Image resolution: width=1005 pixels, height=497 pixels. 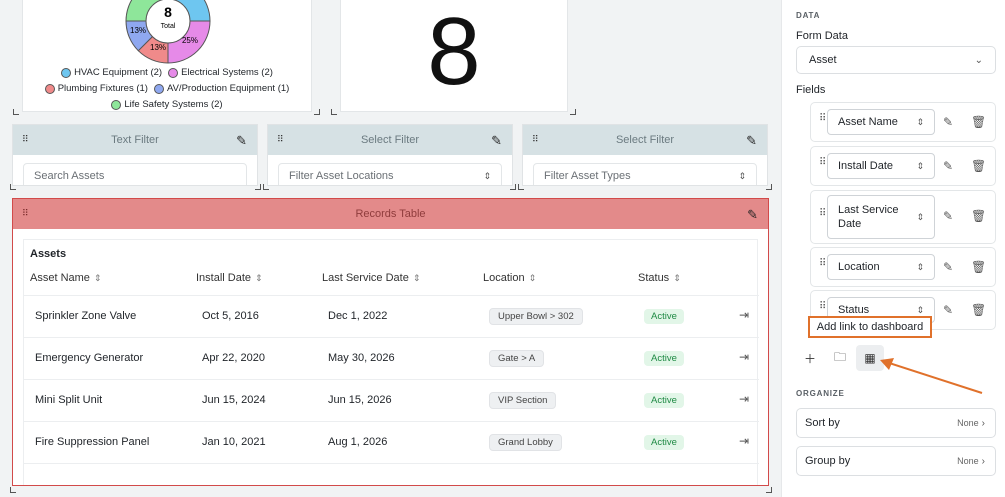 I want to click on add-field-button: ＋, so click(x=810, y=358).